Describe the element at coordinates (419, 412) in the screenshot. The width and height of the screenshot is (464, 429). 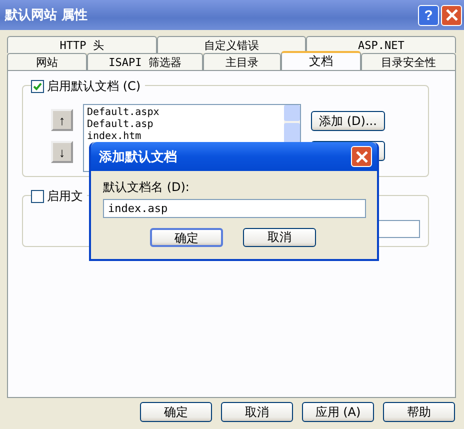
I see `dialog-button: 帮助` at that location.